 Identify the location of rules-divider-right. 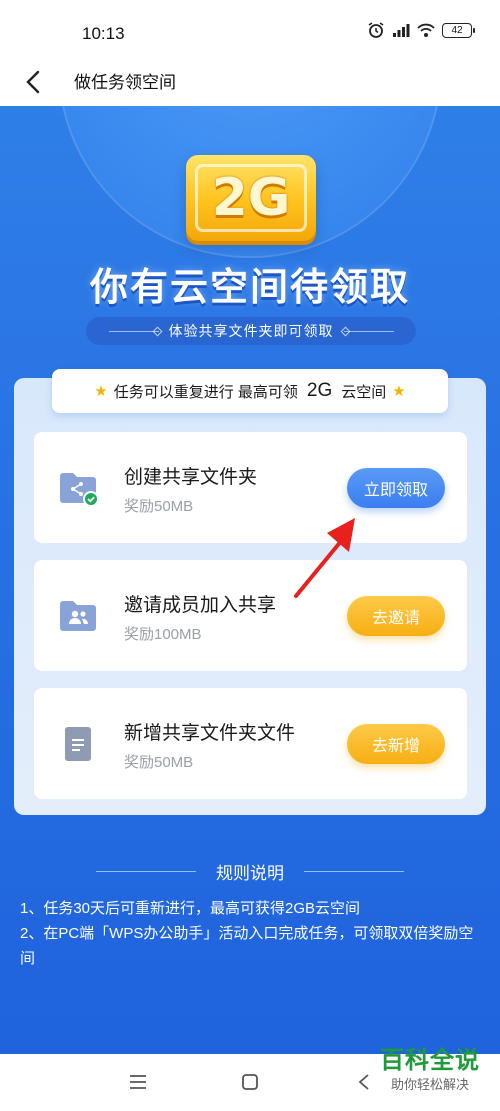
(354, 871).